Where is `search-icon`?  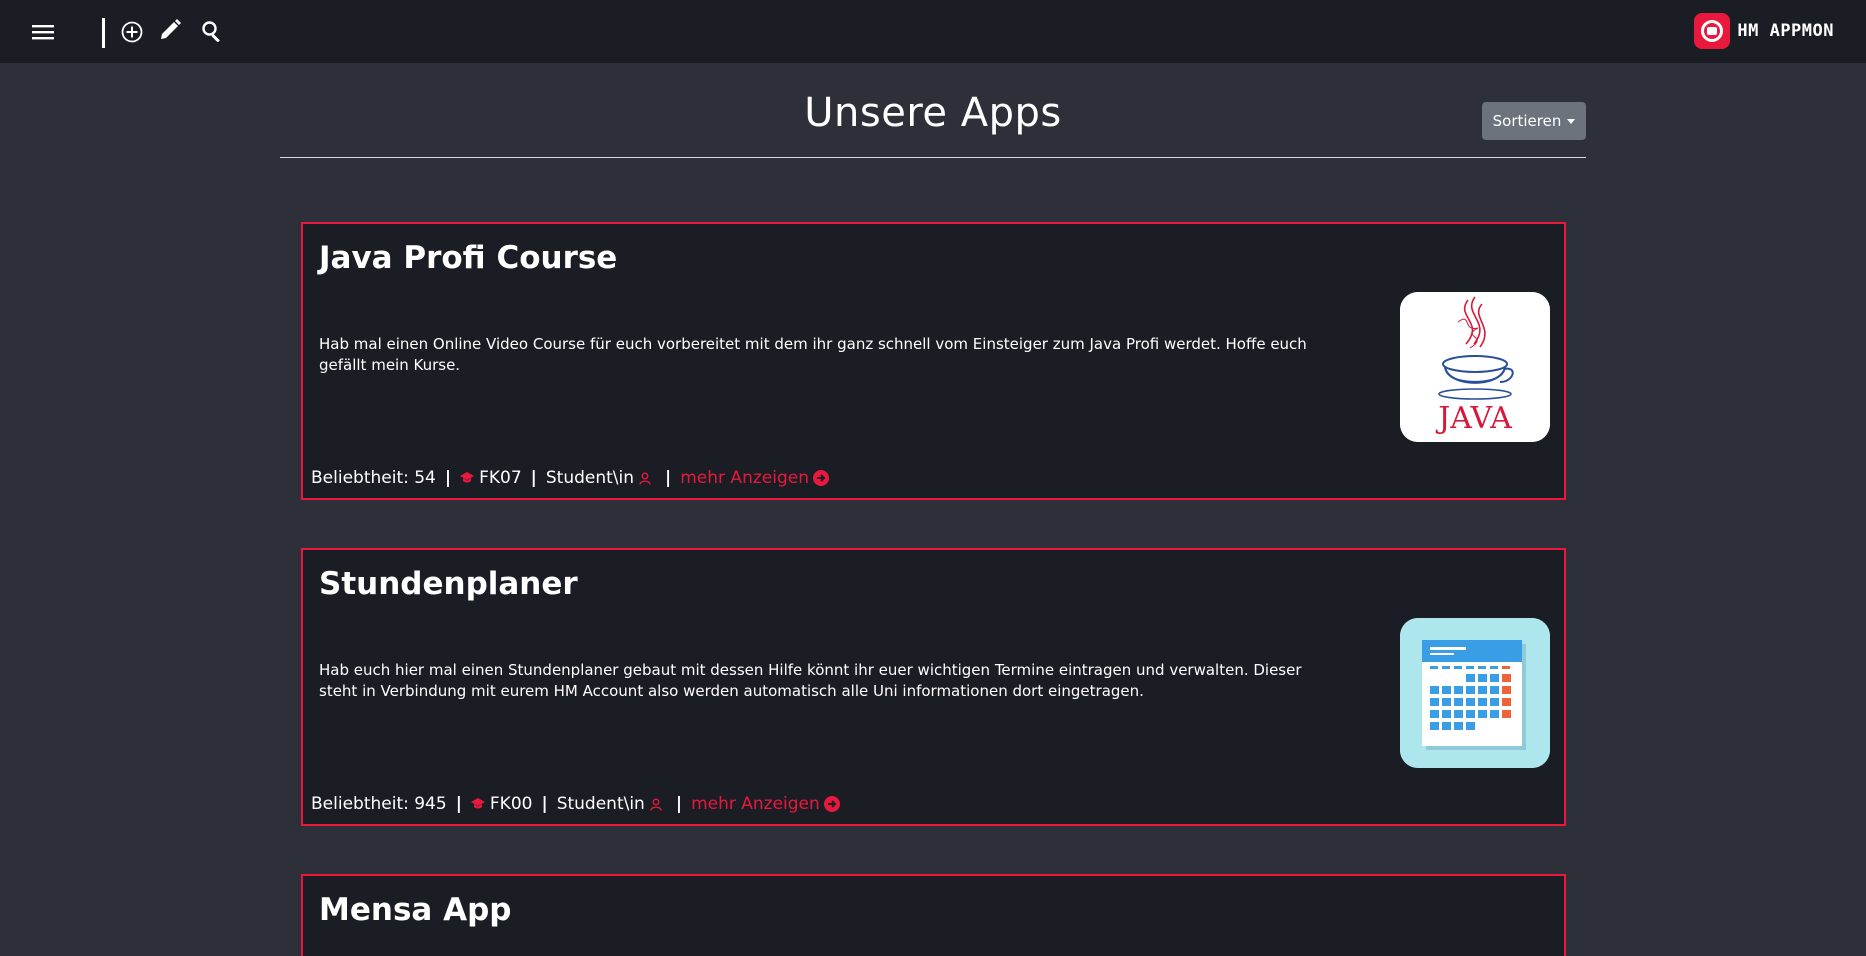
search-icon is located at coordinates (212, 31).